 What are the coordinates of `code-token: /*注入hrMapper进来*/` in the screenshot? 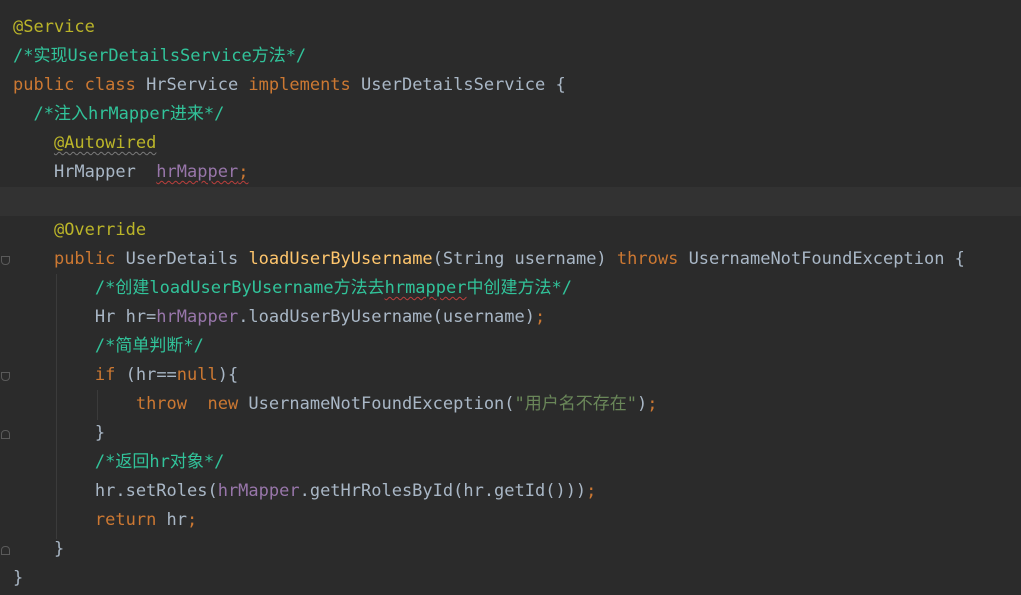 It's located at (129, 114).